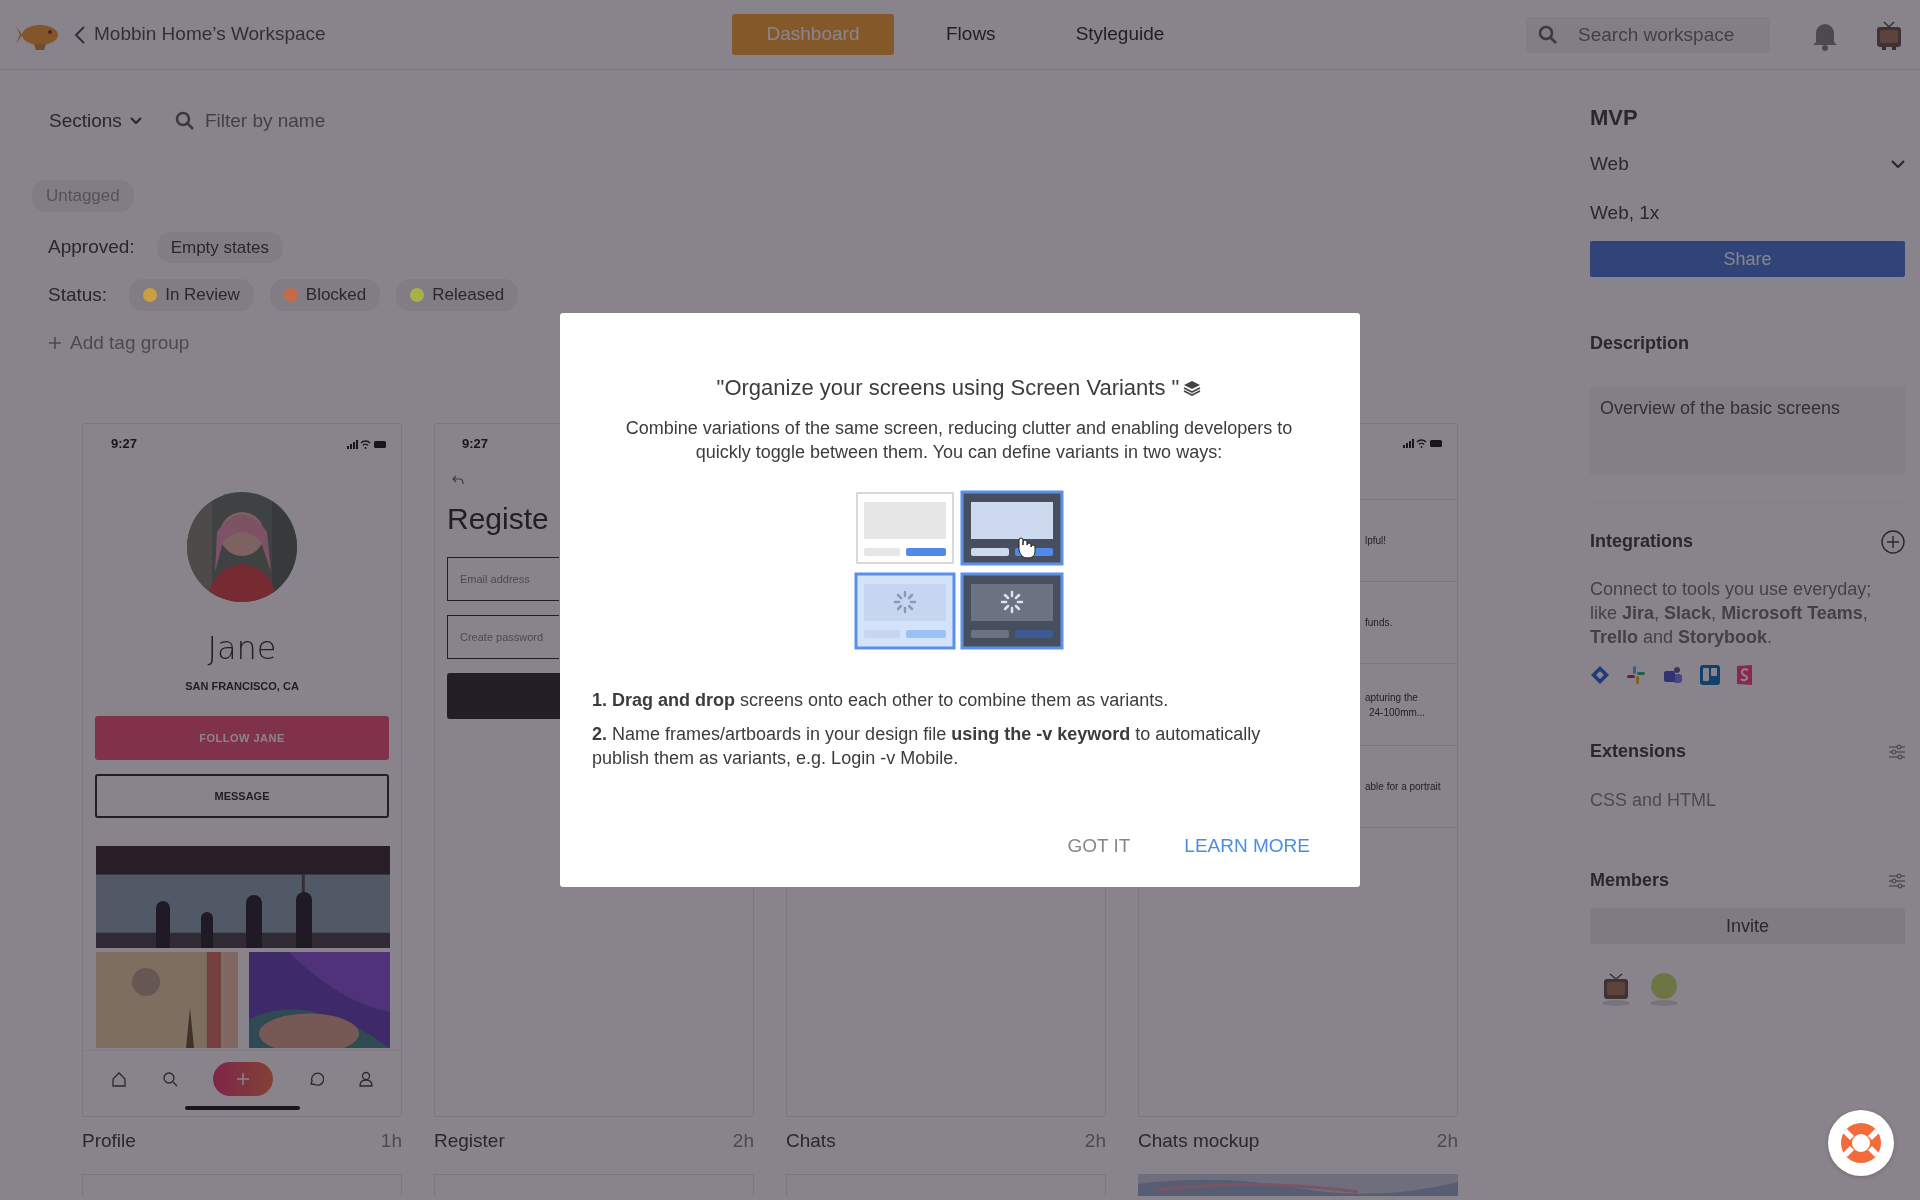  Describe the element at coordinates (1392, 697) in the screenshot. I see `message-preview: apturing the` at that location.